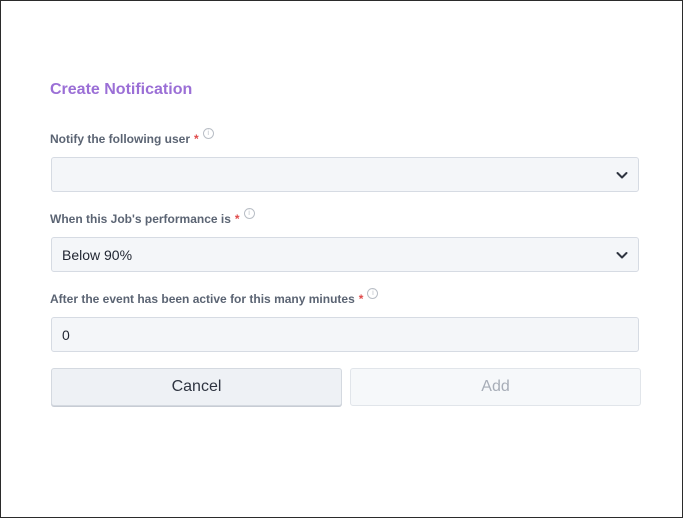 This screenshot has height=518, width=683. I want to click on performance-label: When this Job's performance is * i, so click(152, 217).